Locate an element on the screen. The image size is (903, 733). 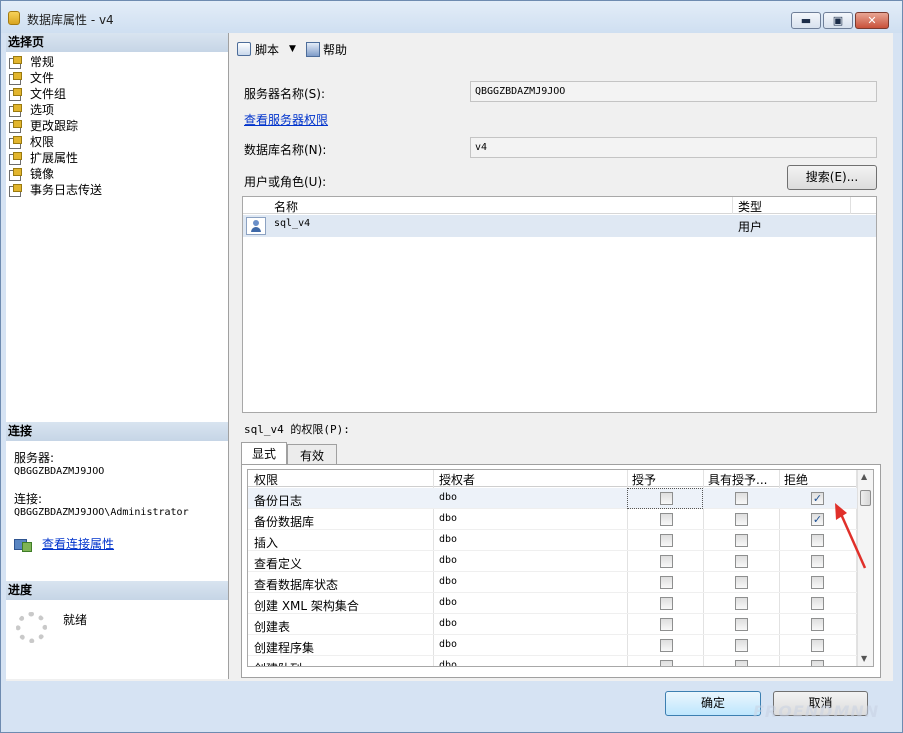
table-row: sql_v4 用户 is located at coordinates (559, 226).